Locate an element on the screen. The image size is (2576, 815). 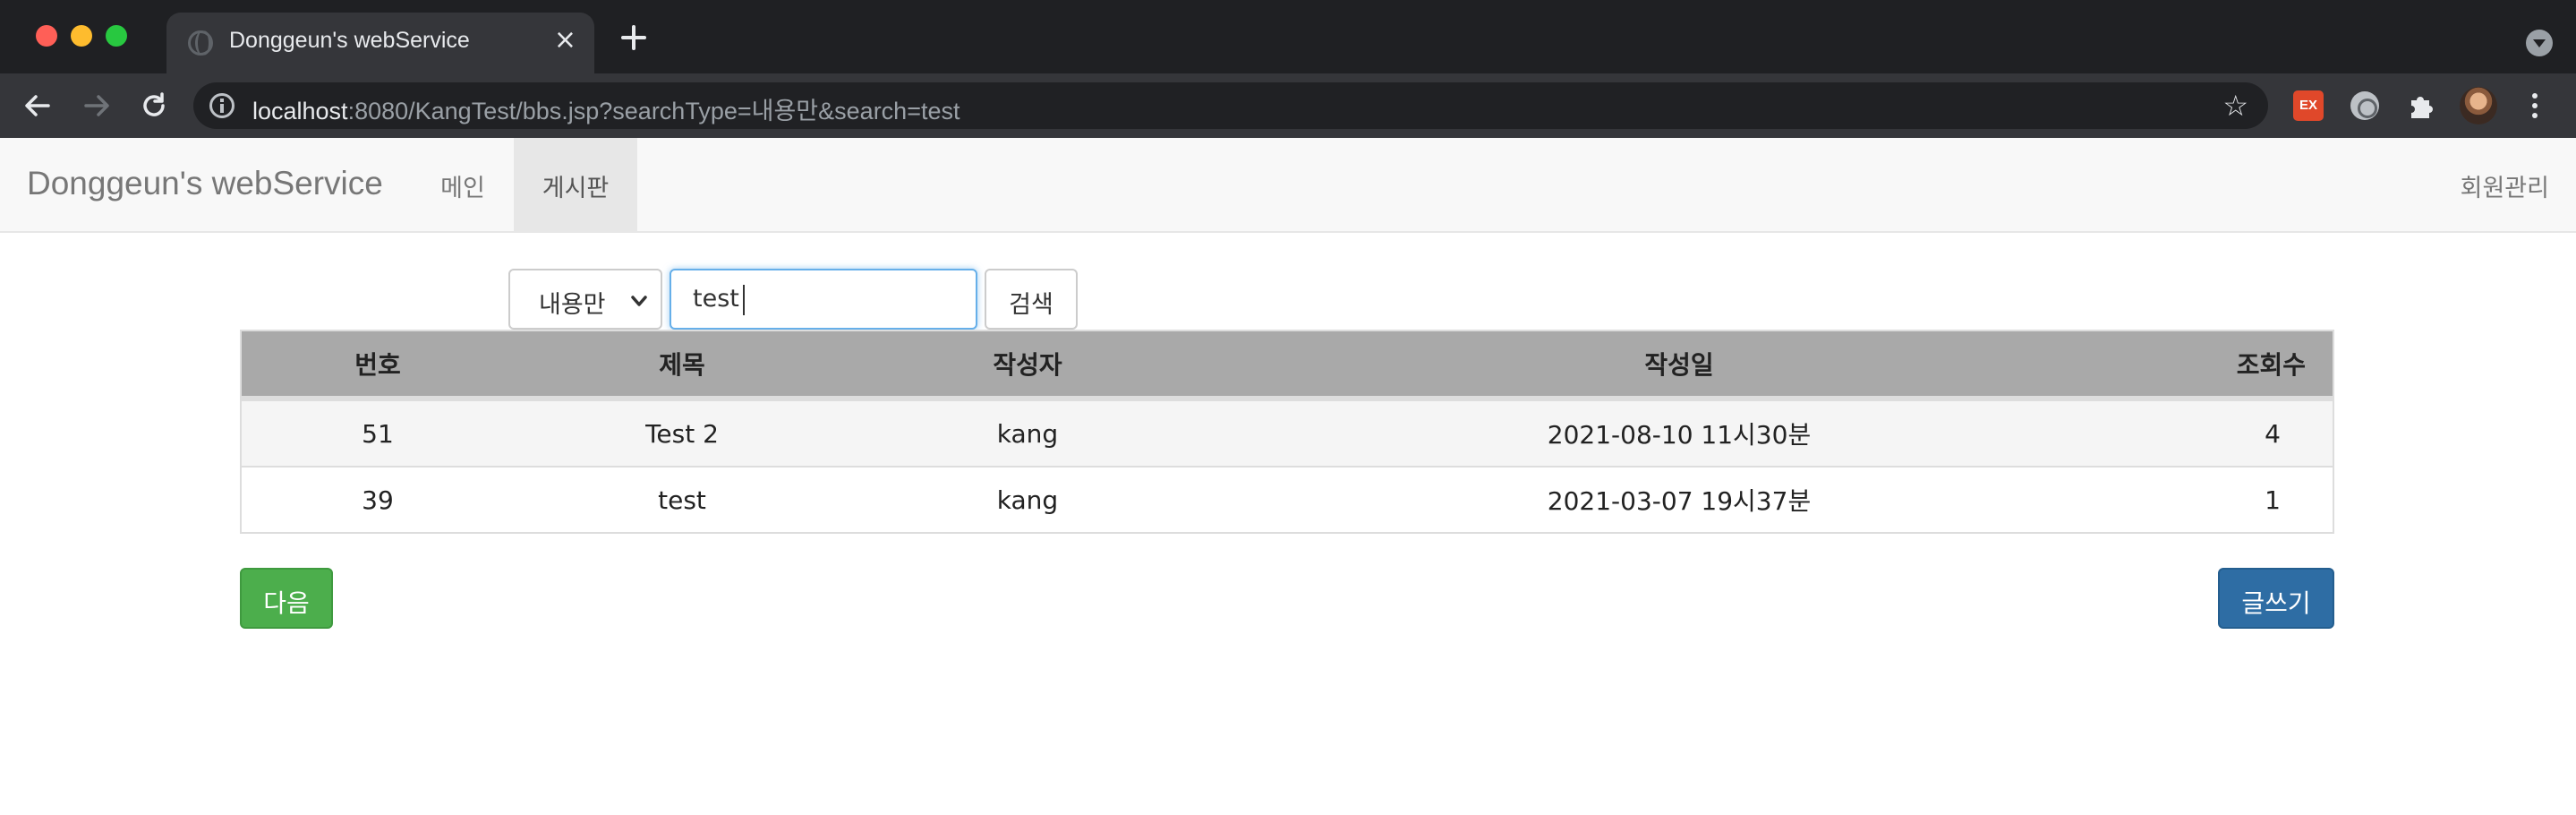
browser-tab-bar: Donggeun's webService × is located at coordinates (1288, 36).